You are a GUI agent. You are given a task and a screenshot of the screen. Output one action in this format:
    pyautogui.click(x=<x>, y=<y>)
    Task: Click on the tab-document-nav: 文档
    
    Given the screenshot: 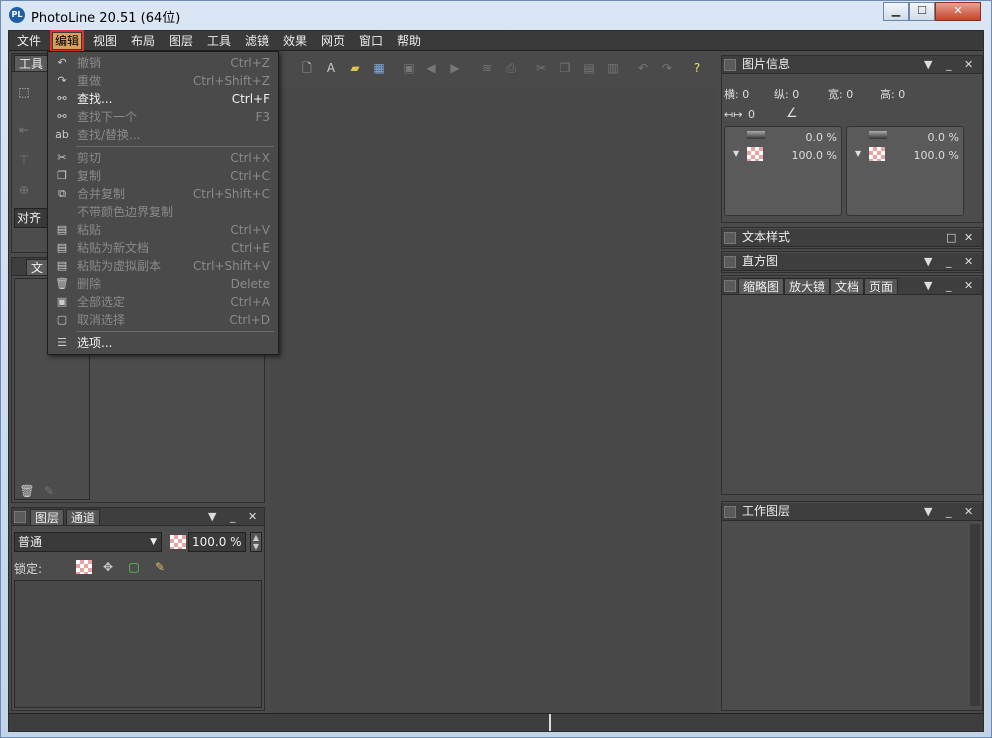 What is the action you would take?
    pyautogui.click(x=847, y=286)
    